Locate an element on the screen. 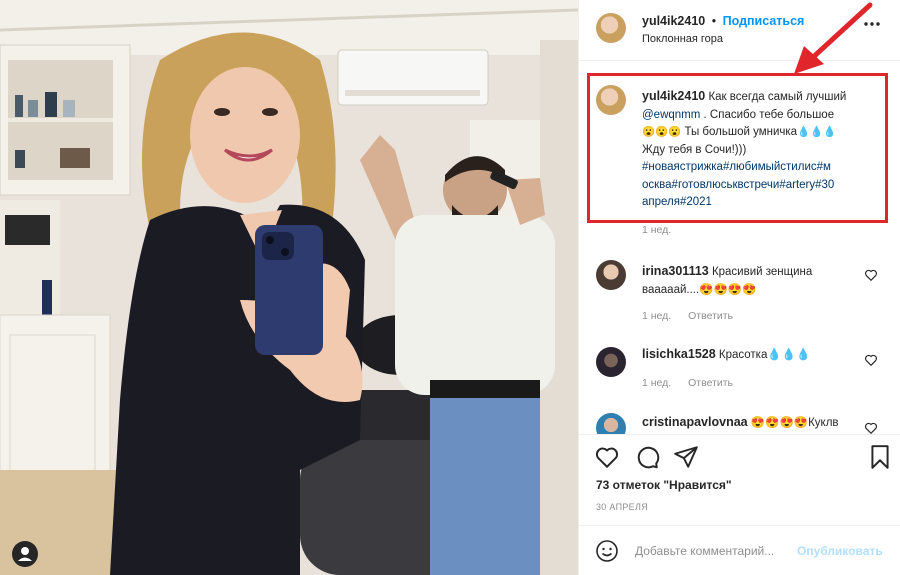 This screenshot has height=575, width=900. composer-divider is located at coordinates (739, 525).